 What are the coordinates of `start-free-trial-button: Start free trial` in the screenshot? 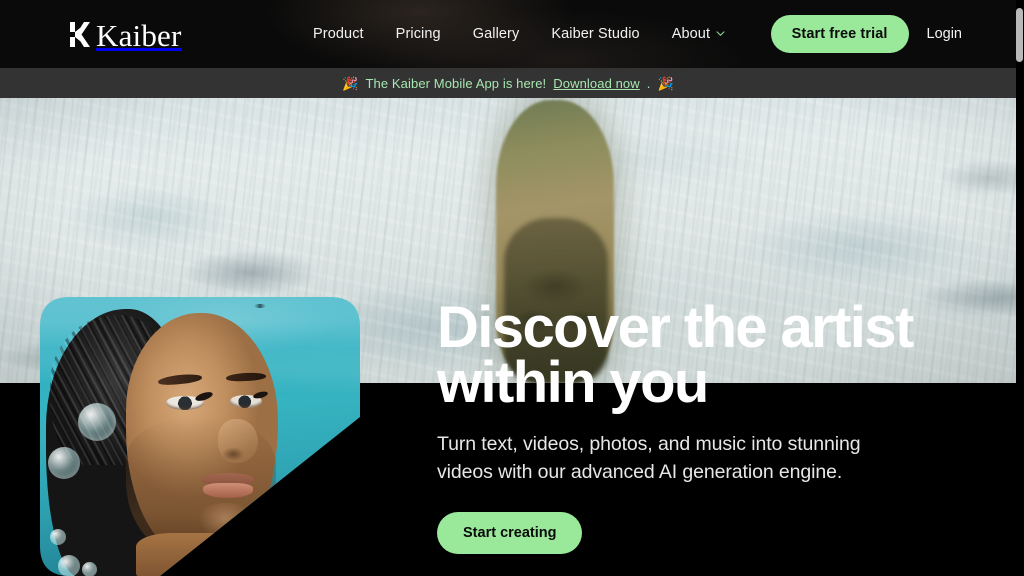 It's located at (839, 34).